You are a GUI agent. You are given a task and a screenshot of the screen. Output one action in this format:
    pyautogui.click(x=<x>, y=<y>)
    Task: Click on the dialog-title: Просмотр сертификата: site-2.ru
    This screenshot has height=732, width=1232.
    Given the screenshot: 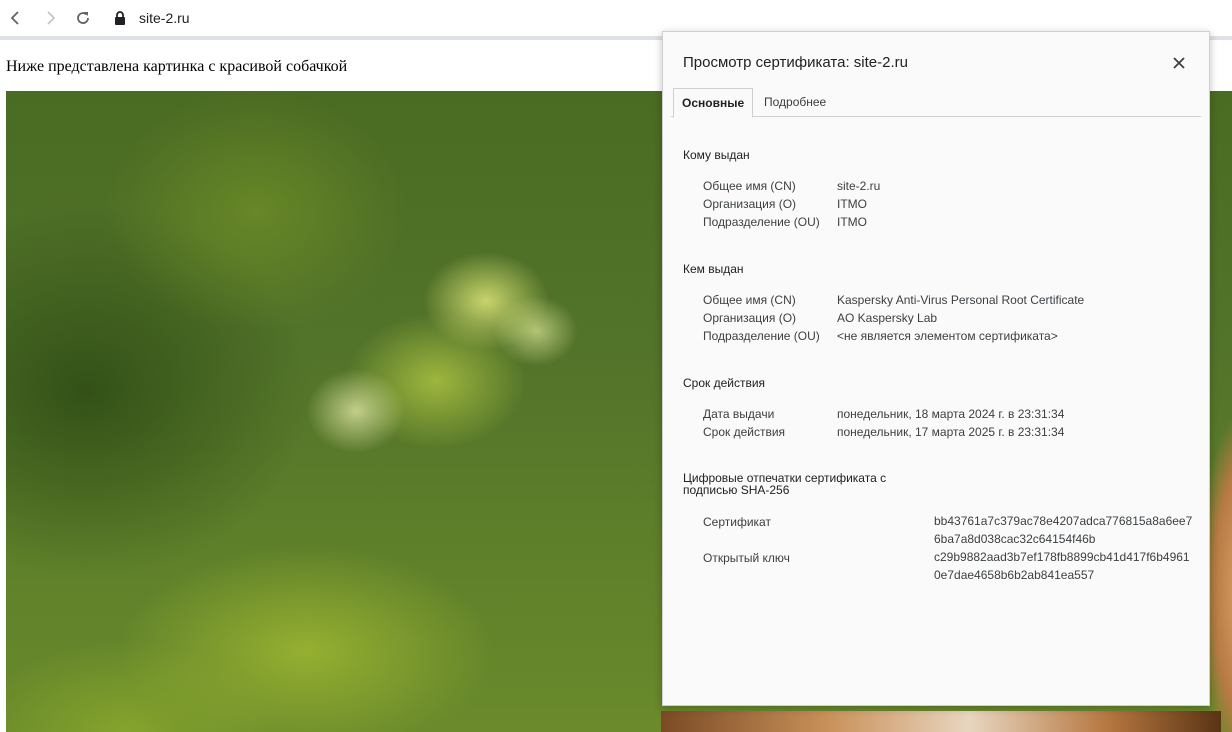 What is the action you would take?
    pyautogui.click(x=795, y=62)
    